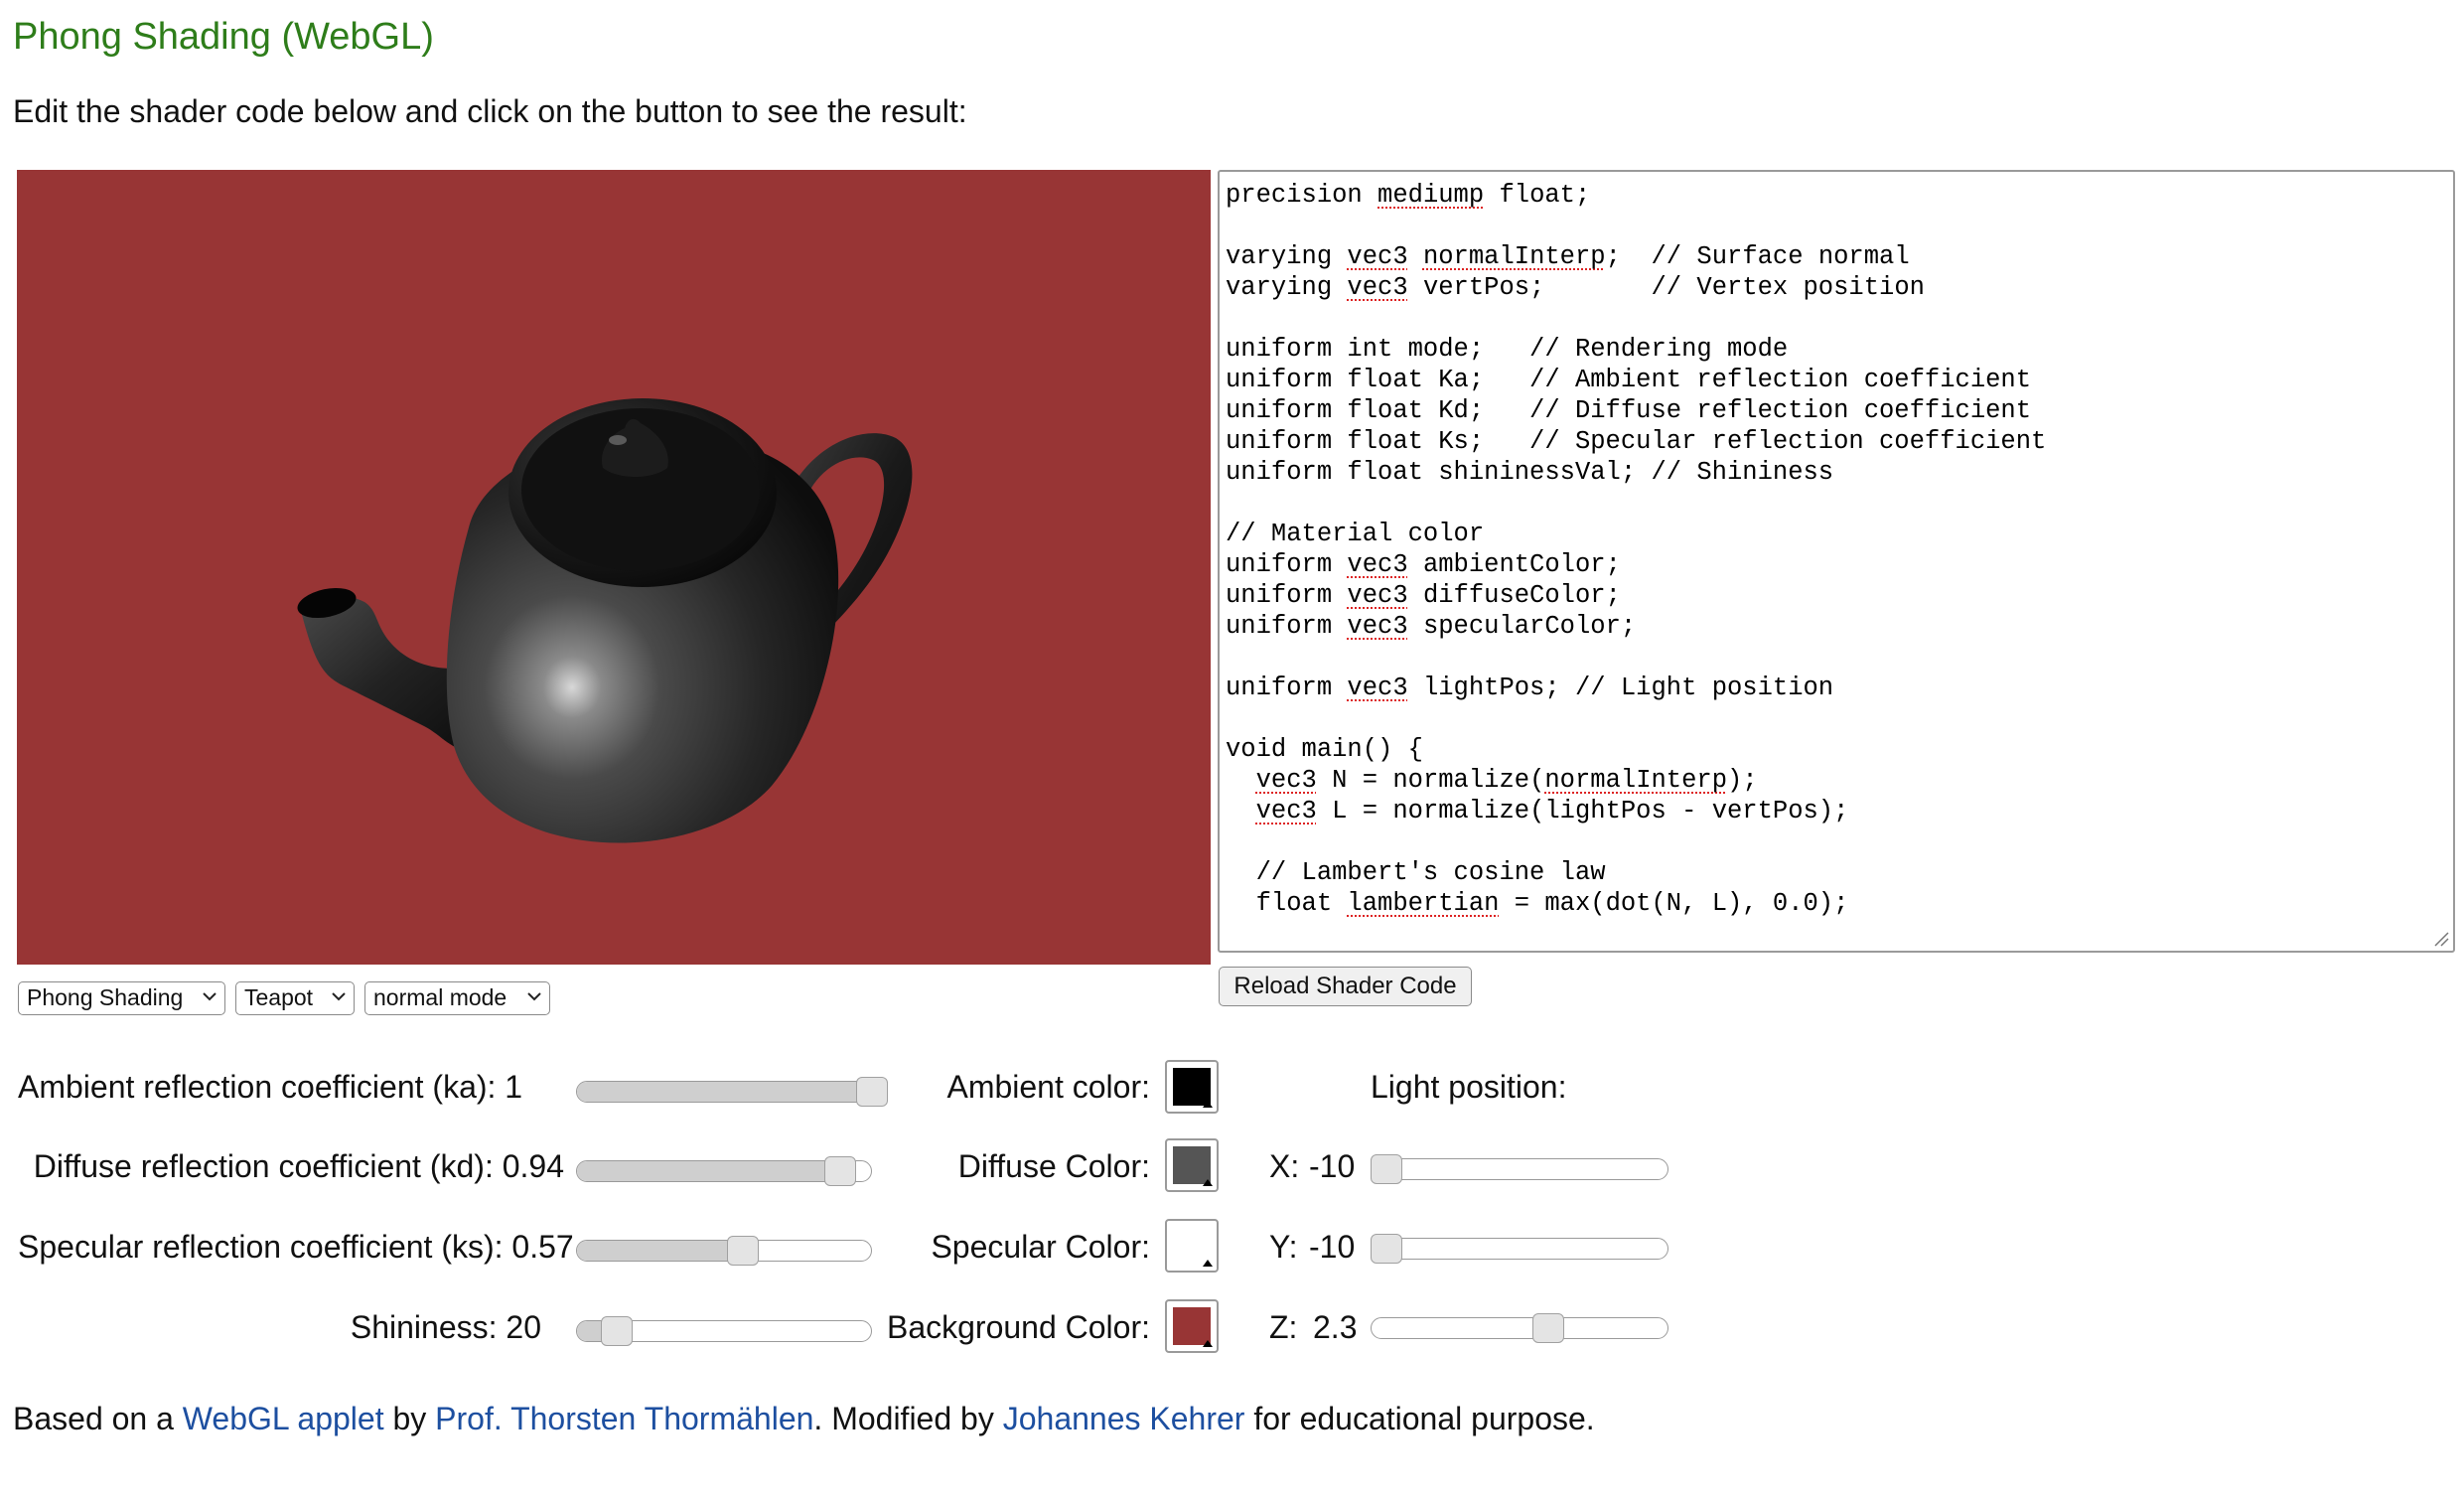  I want to click on code-line: void main() {, so click(1836, 749).